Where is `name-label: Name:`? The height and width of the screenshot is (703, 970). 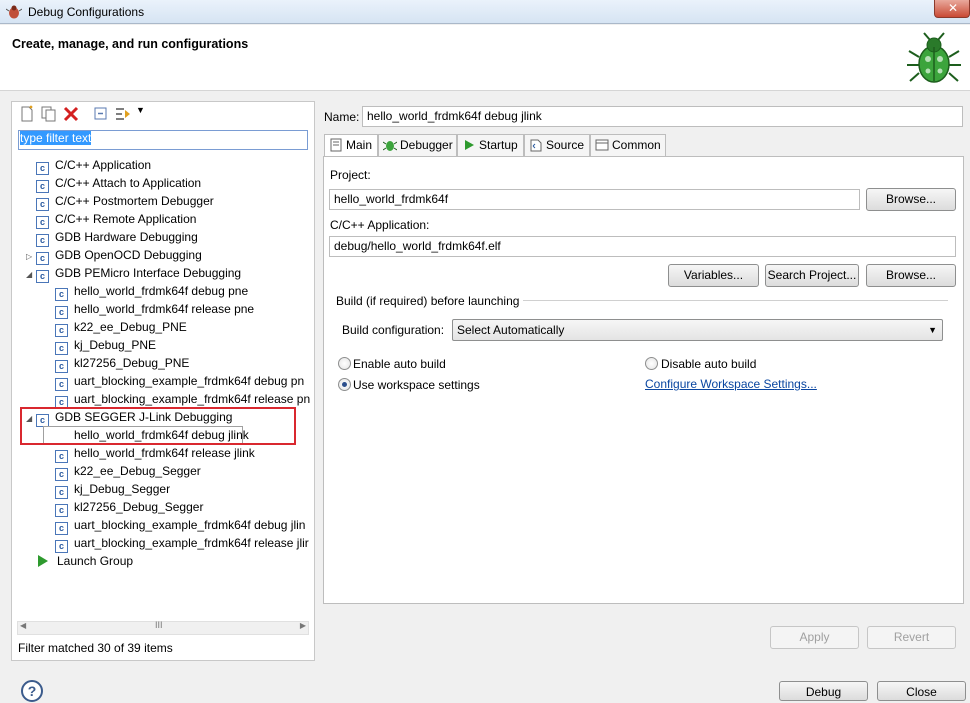
name-label: Name: is located at coordinates (342, 117).